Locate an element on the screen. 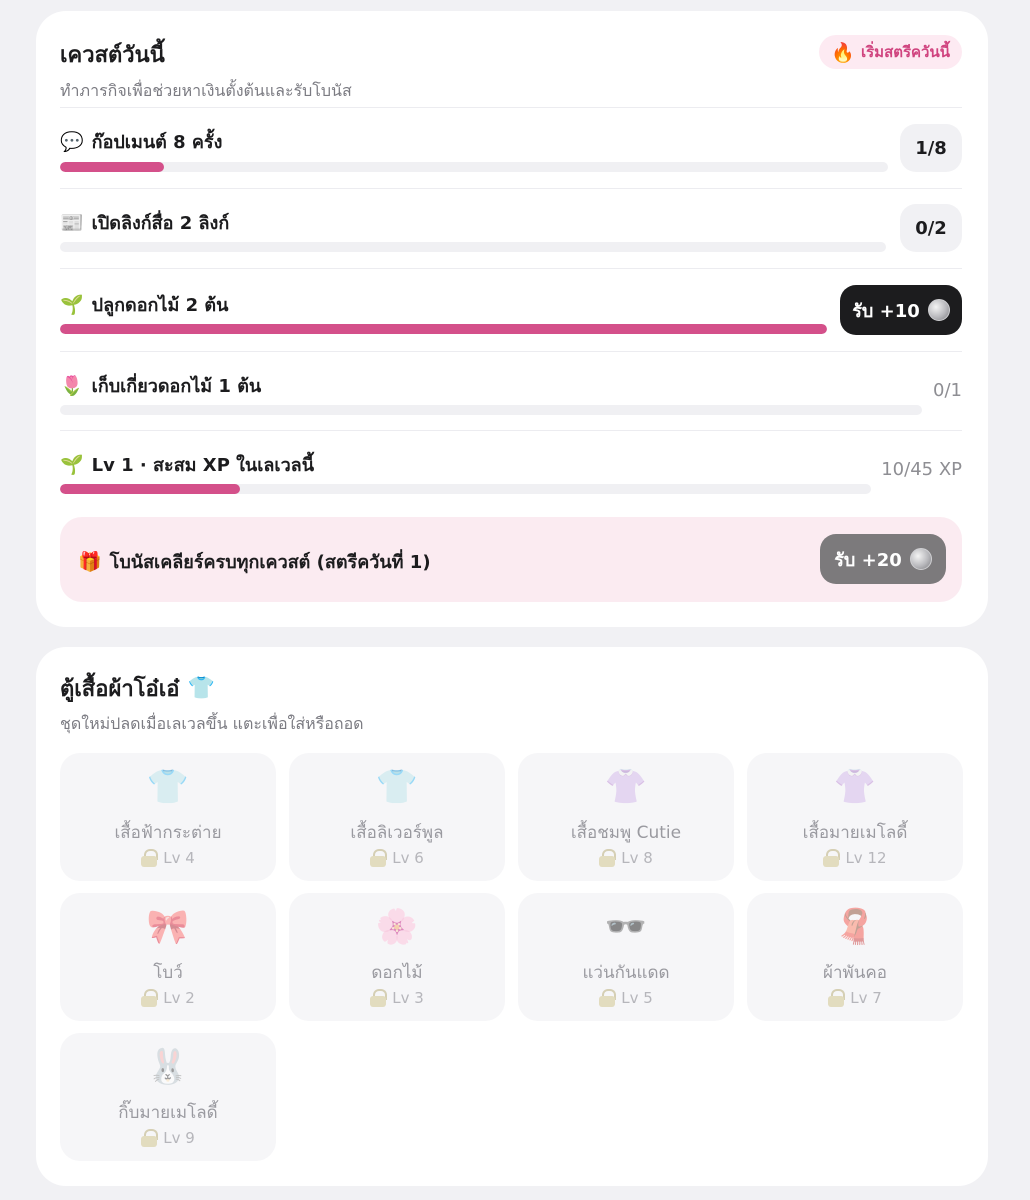  quest-link-label: 📰 เปิดลิงก์สื่อ 2 ลิงก์ is located at coordinates (144, 222).